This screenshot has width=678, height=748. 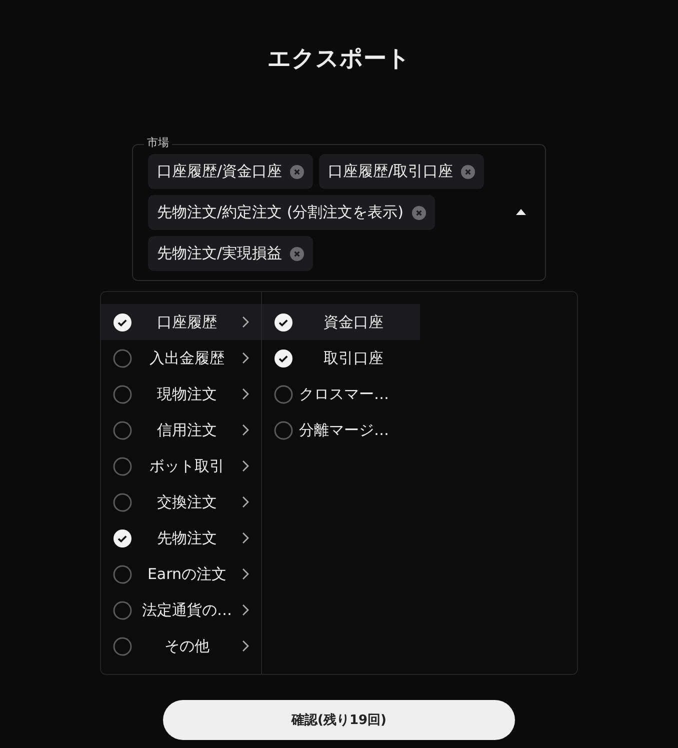 I want to click on caret-icon, so click(x=521, y=212).